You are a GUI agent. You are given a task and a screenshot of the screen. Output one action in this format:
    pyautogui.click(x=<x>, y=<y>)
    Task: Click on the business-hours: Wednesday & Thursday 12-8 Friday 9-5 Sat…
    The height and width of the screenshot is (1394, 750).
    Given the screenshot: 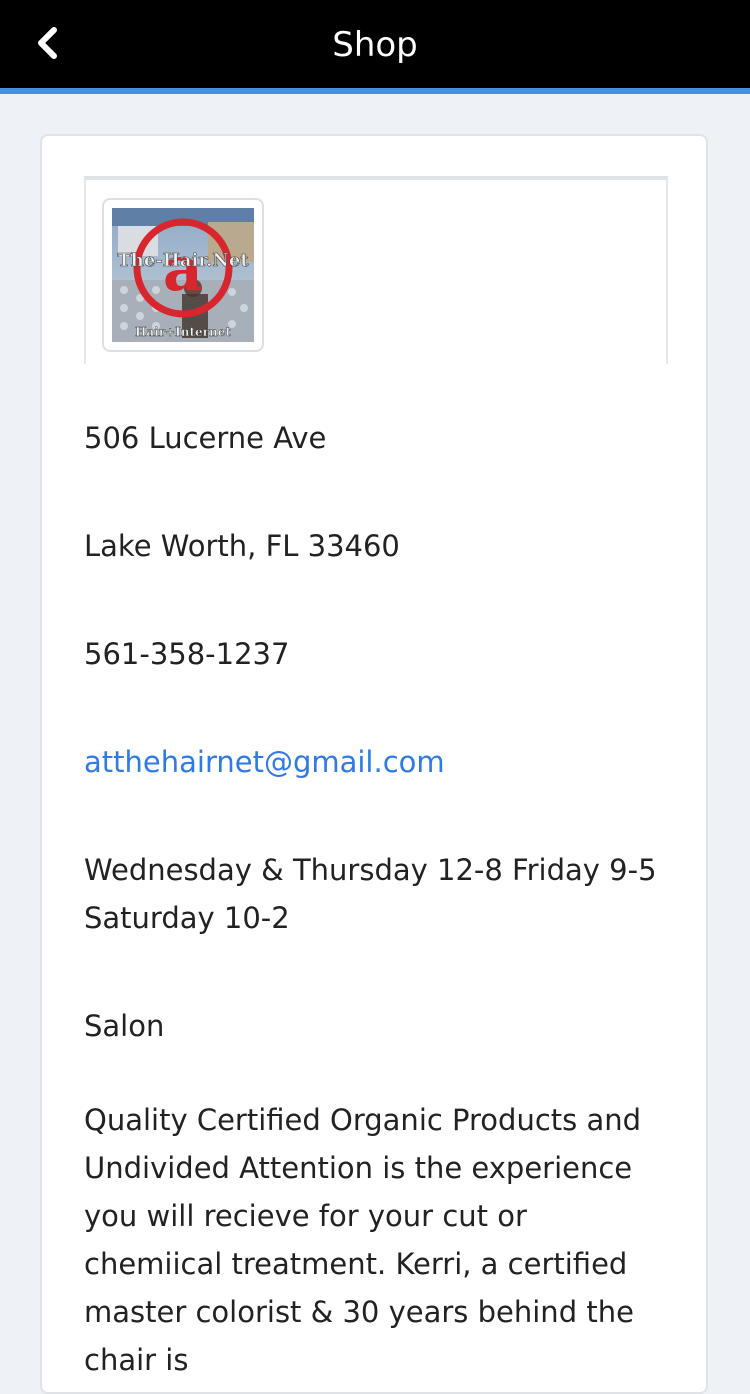 What is the action you would take?
    pyautogui.click(x=370, y=894)
    